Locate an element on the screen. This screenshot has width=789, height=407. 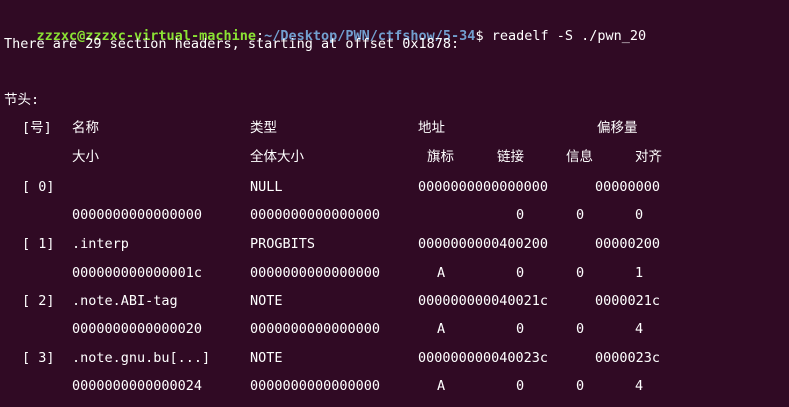
section-type: NULL is located at coordinates (266, 187).